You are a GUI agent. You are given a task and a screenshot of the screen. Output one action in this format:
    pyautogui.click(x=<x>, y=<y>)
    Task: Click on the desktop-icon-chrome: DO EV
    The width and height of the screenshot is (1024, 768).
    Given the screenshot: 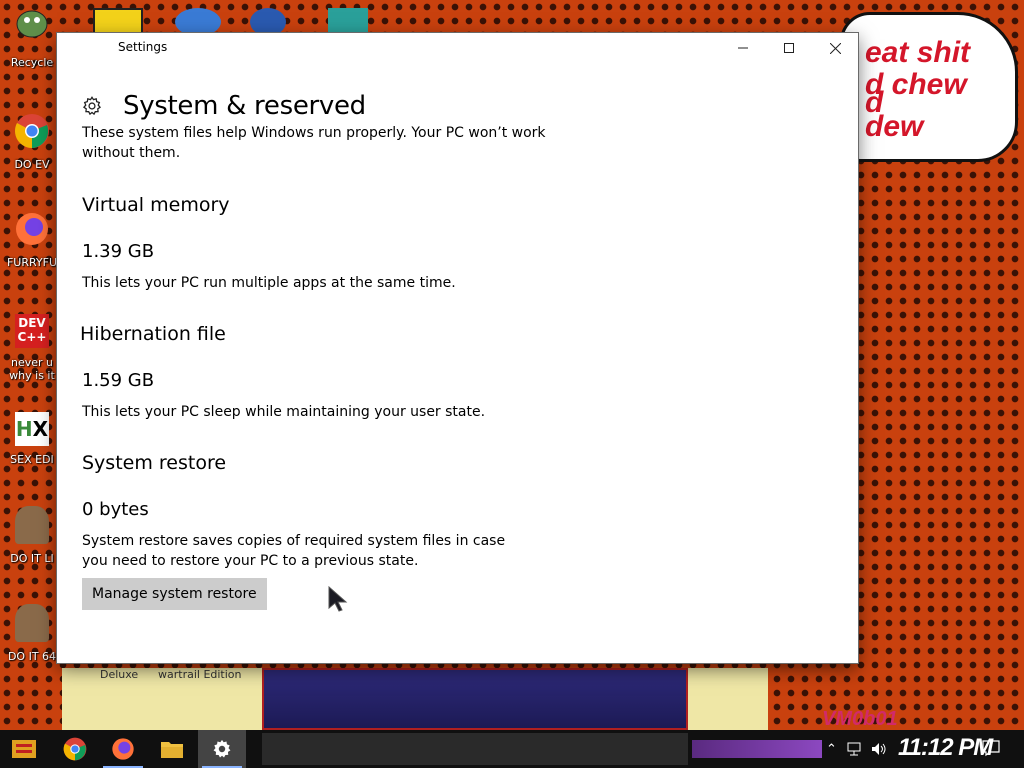 What is the action you would take?
    pyautogui.click(x=32, y=141)
    